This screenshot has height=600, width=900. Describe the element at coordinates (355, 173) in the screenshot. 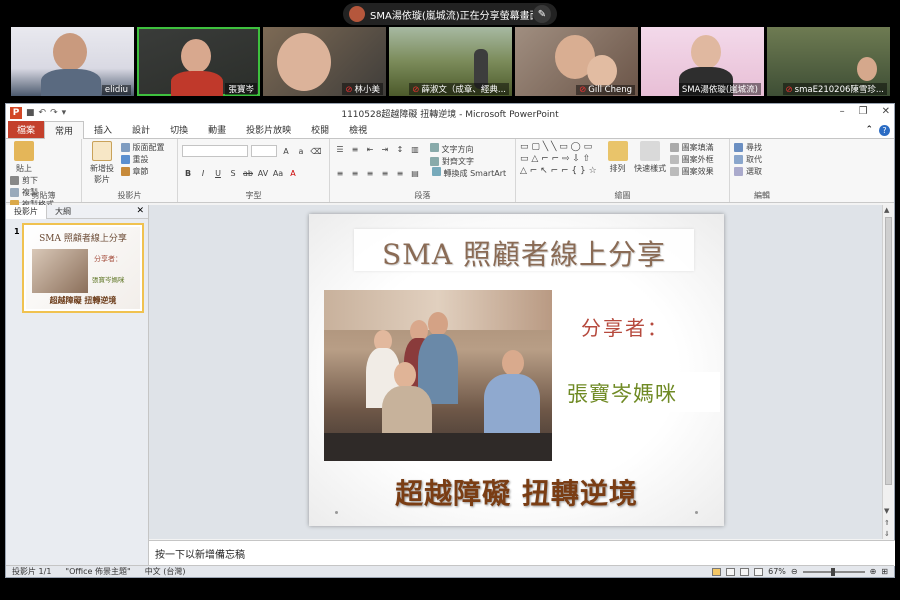

I see `align-center-icon: ≡` at that location.